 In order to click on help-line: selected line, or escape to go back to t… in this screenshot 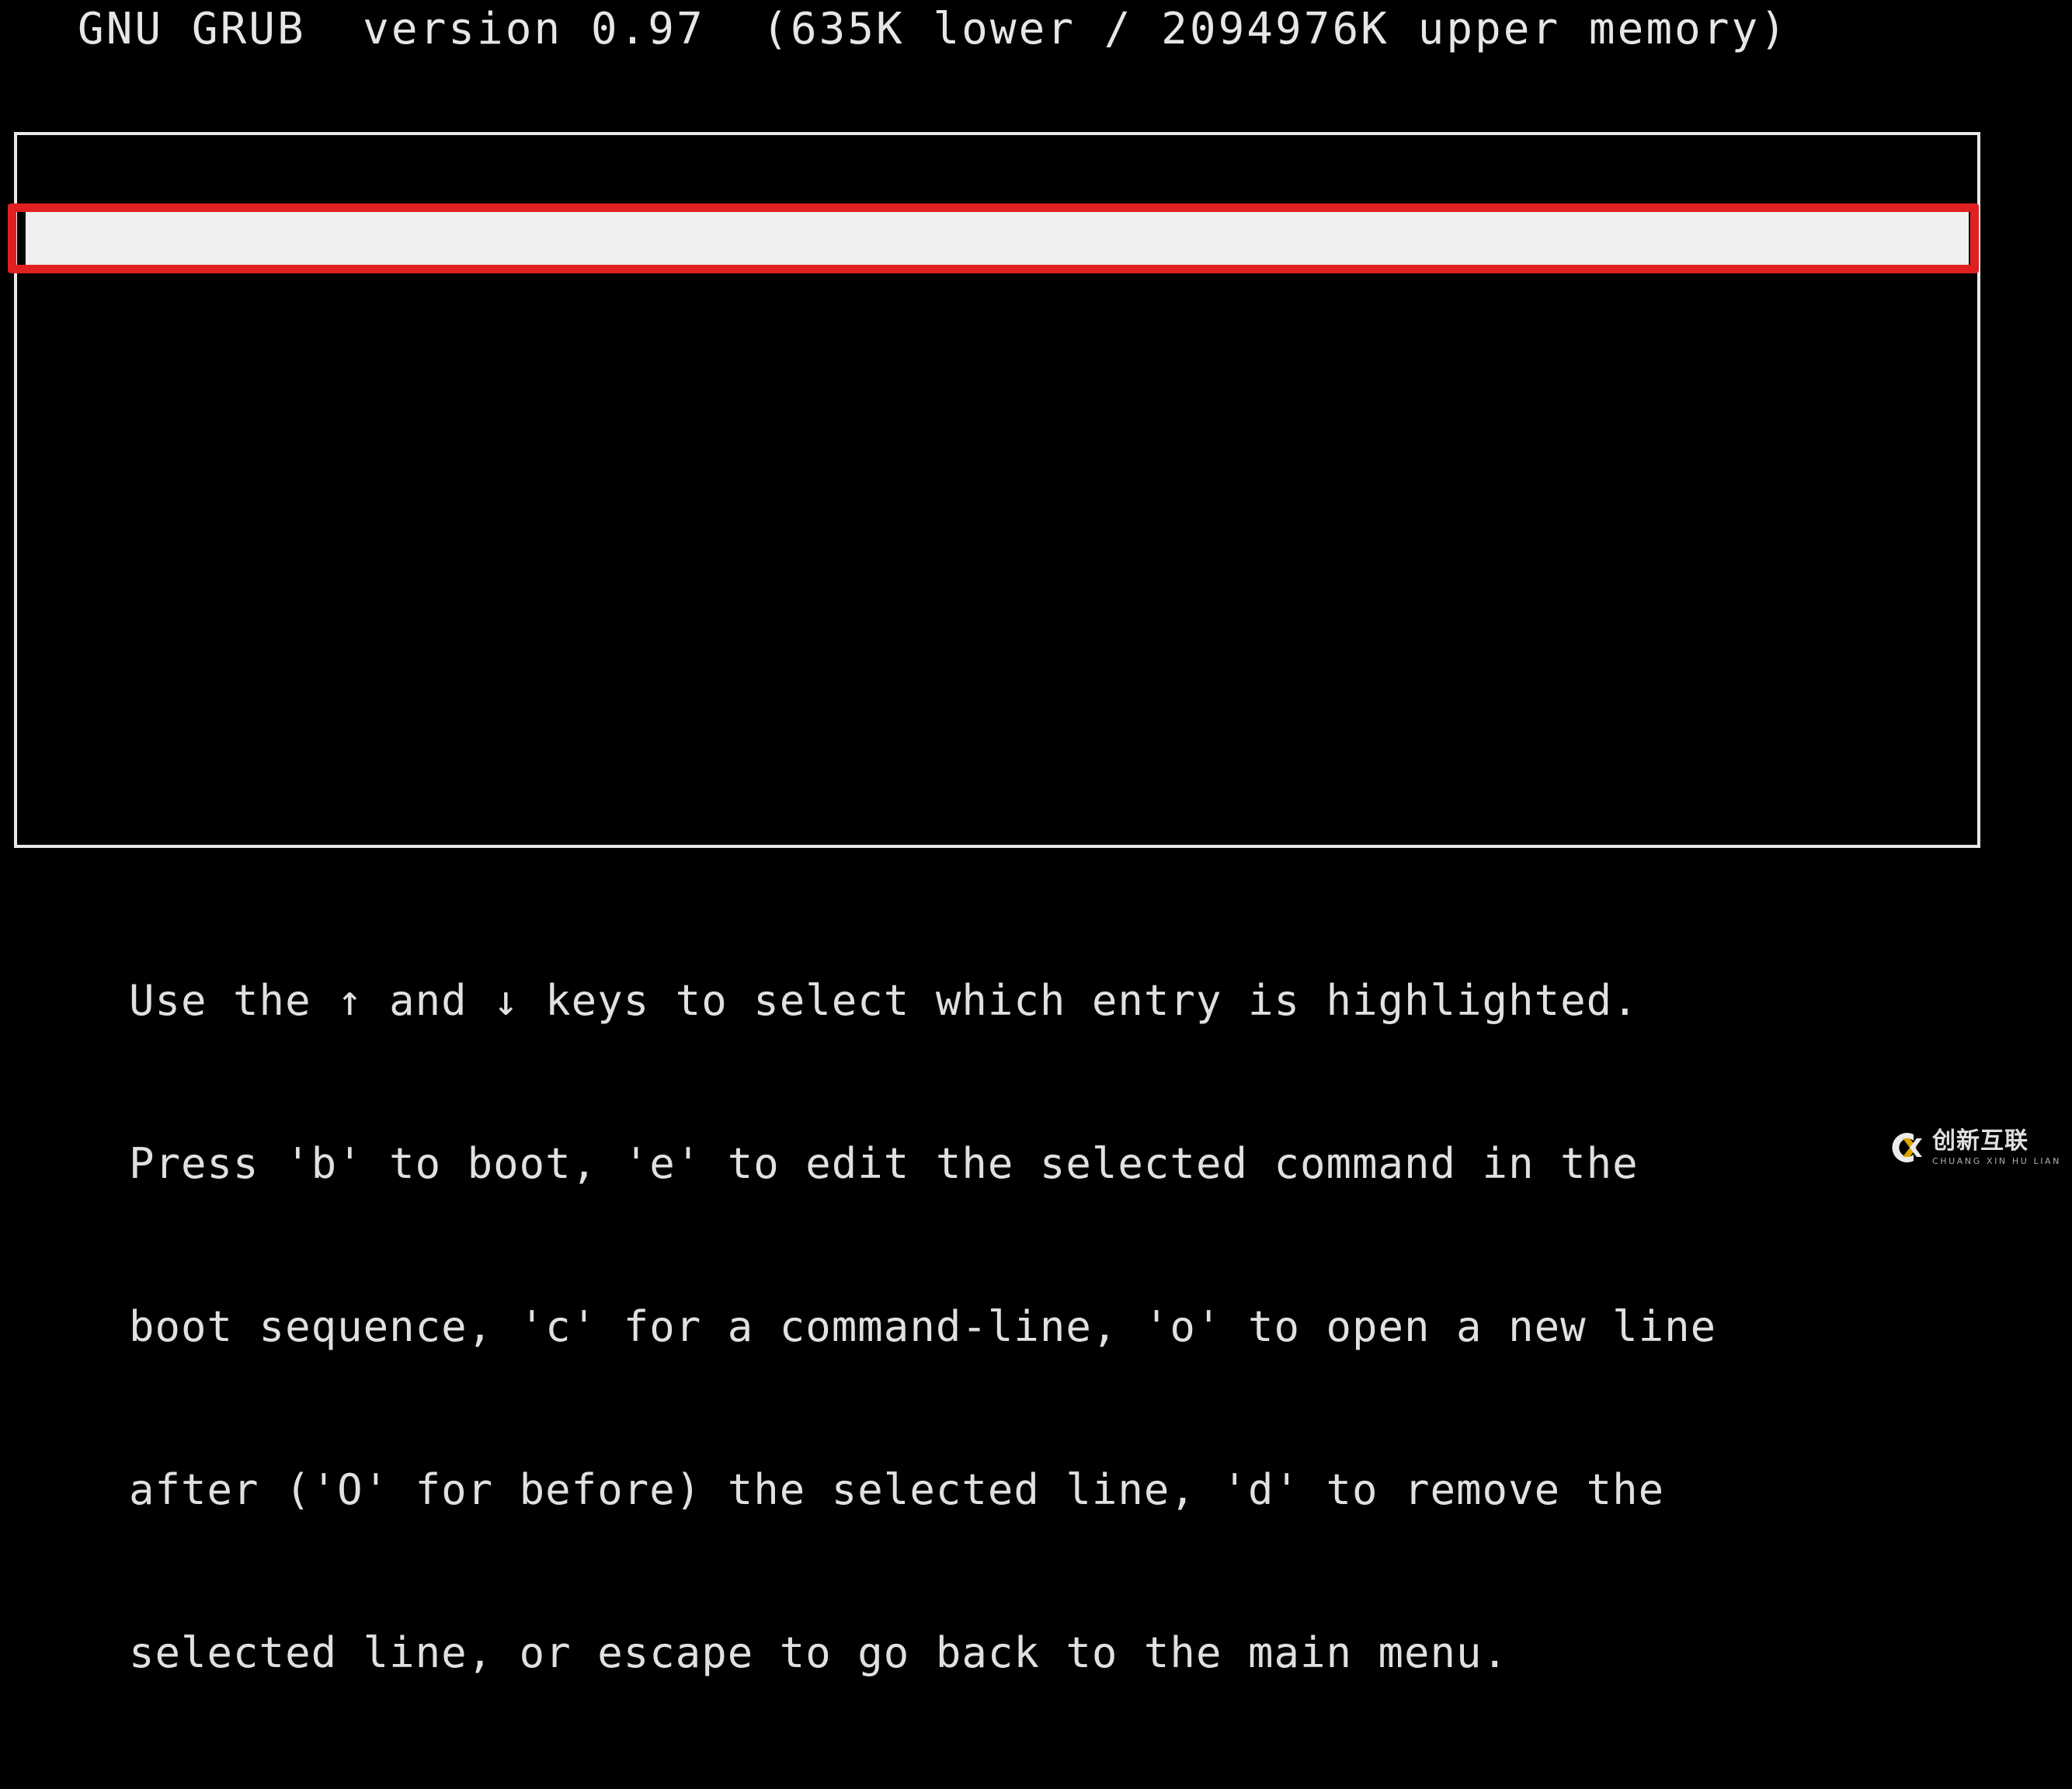, I will do `click(819, 1652)`.